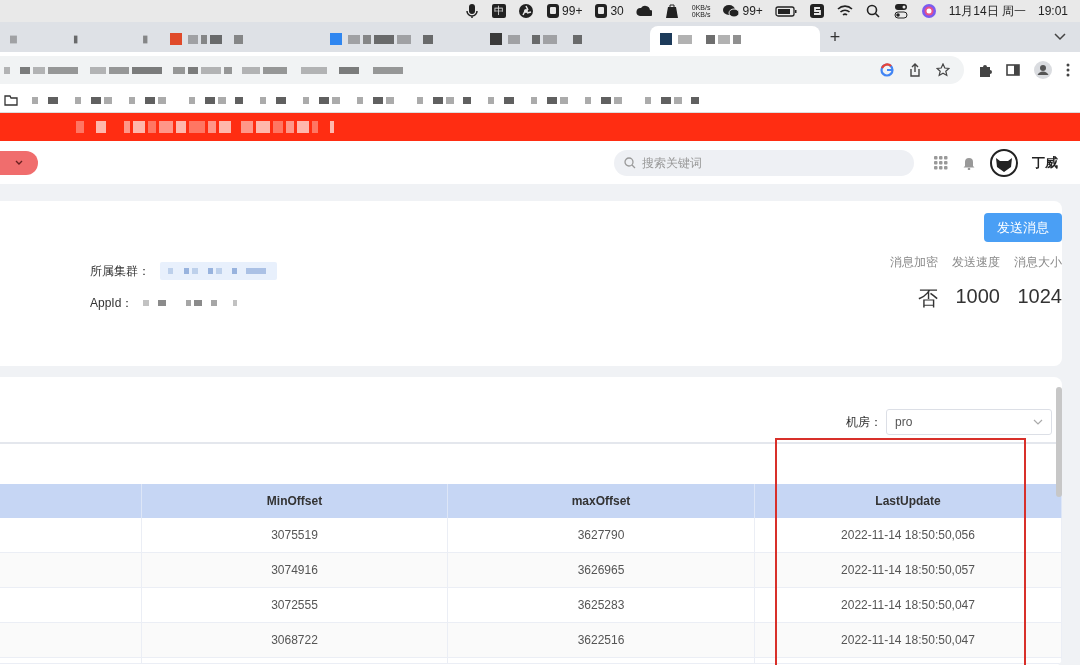 Image resolution: width=1080 pixels, height=665 pixels. I want to click on filter-label: 机房：, so click(864, 422).